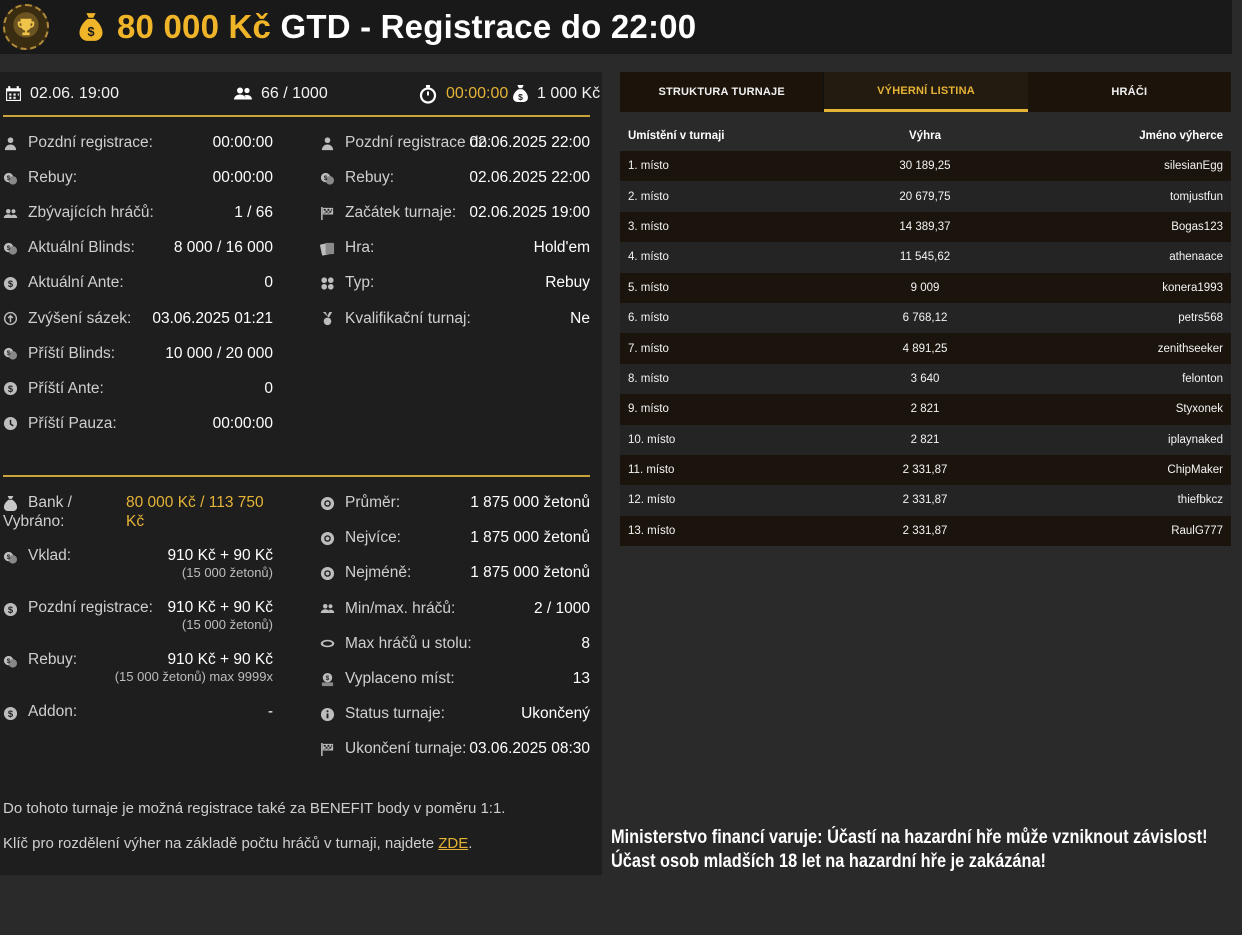  What do you see at coordinates (520, 93) in the screenshot?
I see `money-bag-icon: $` at bounding box center [520, 93].